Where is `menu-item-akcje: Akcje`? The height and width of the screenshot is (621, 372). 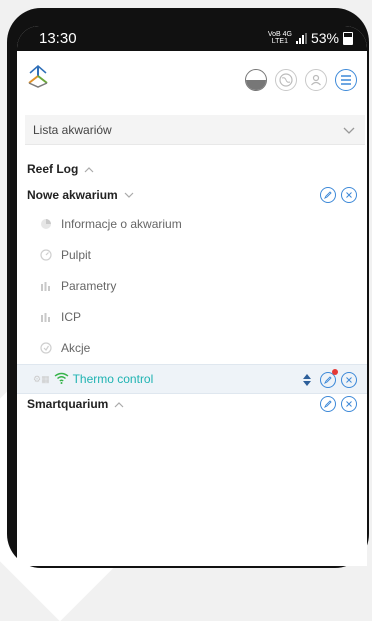
menu-item-akcje: Akcje is located at coordinates (192, 348).